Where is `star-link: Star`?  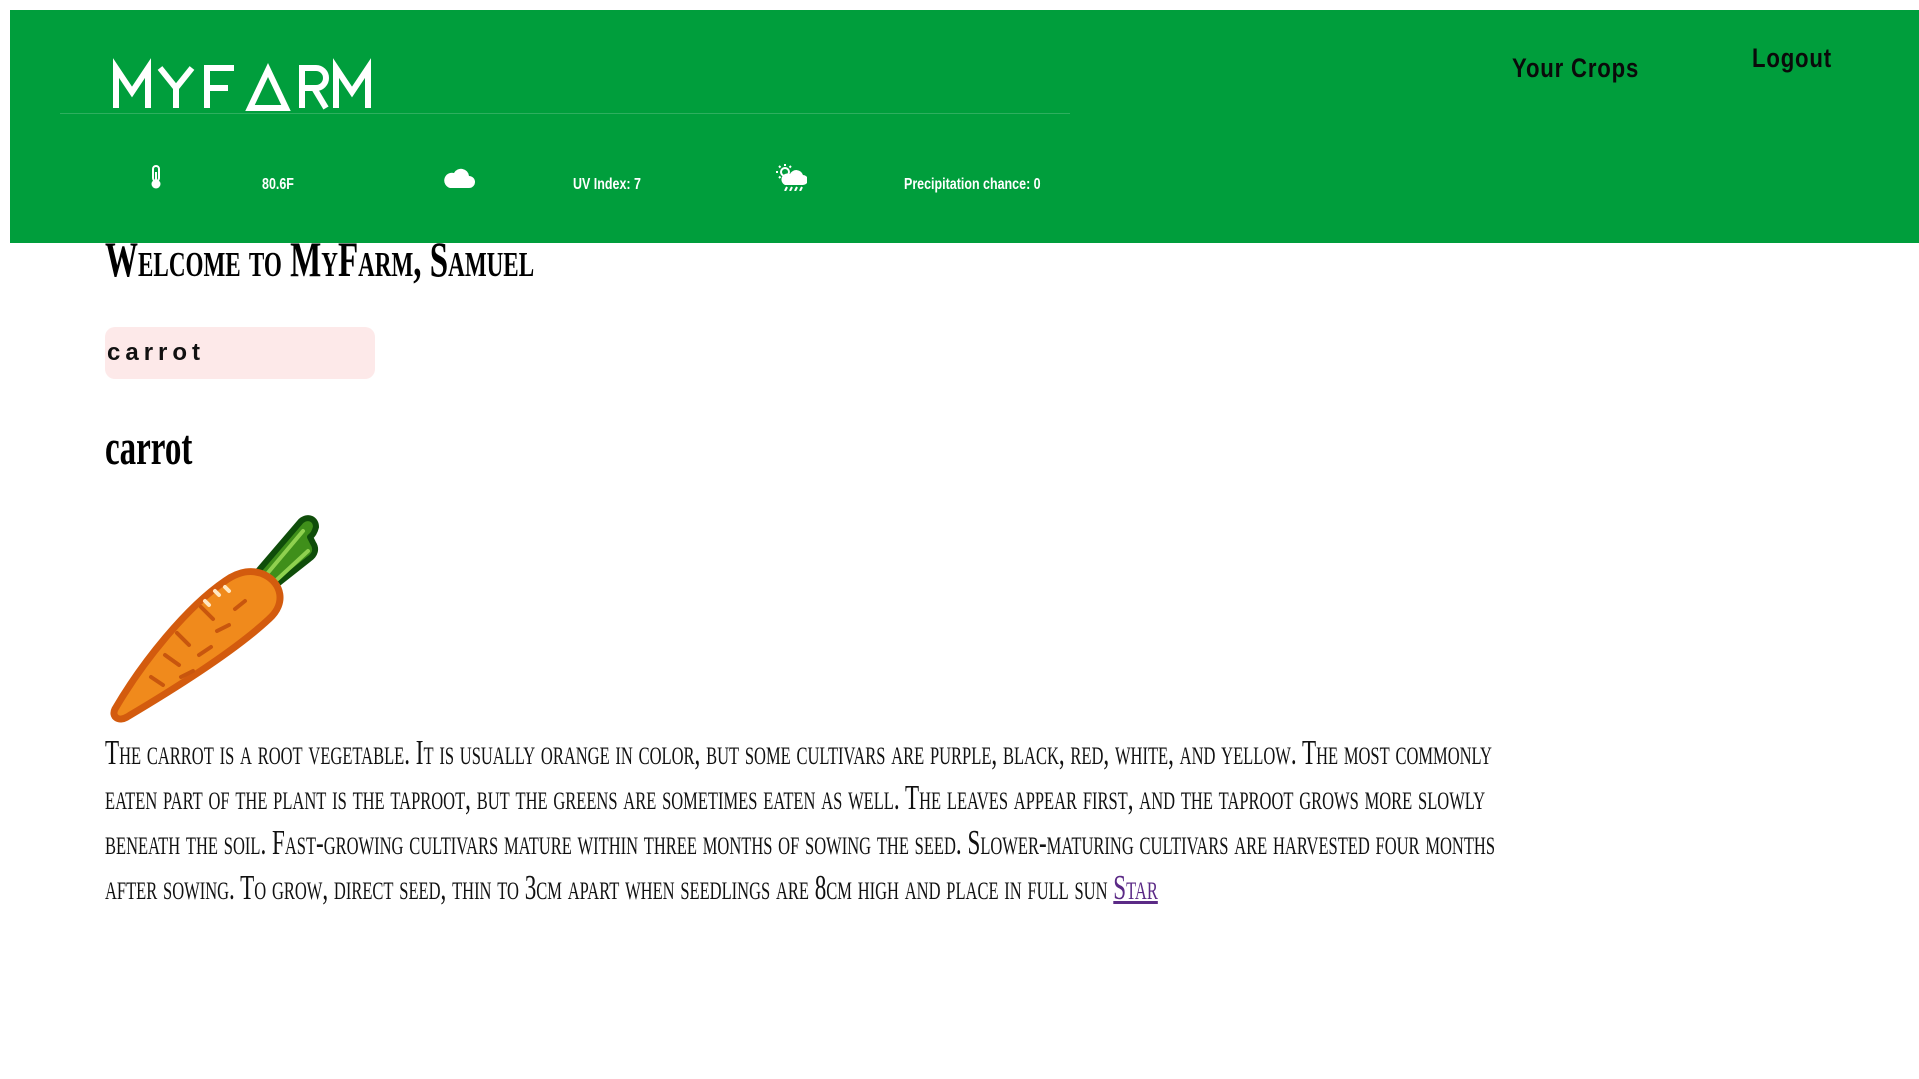
star-link: Star is located at coordinates (1135, 887).